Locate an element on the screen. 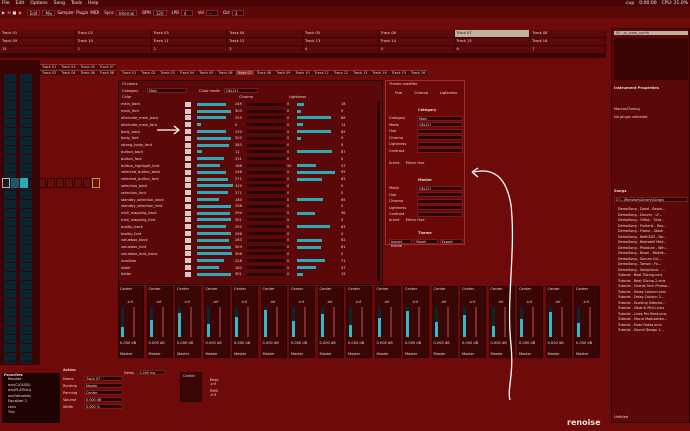  color-item-row: strong_body_font 283 0 0 is located at coordinates (240, 145).